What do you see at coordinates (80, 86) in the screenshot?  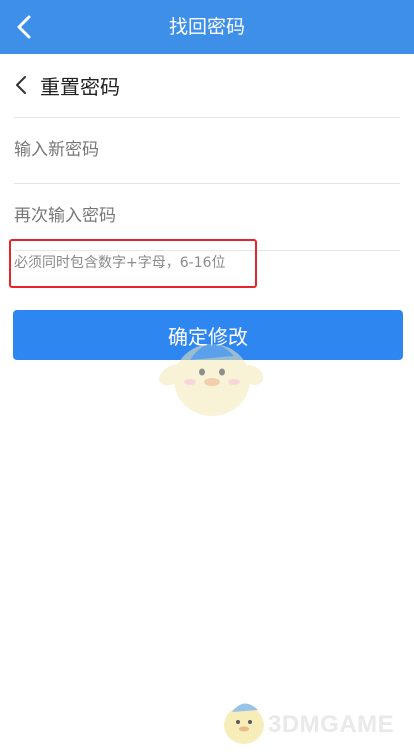 I see `section-title: 重置密码` at bounding box center [80, 86].